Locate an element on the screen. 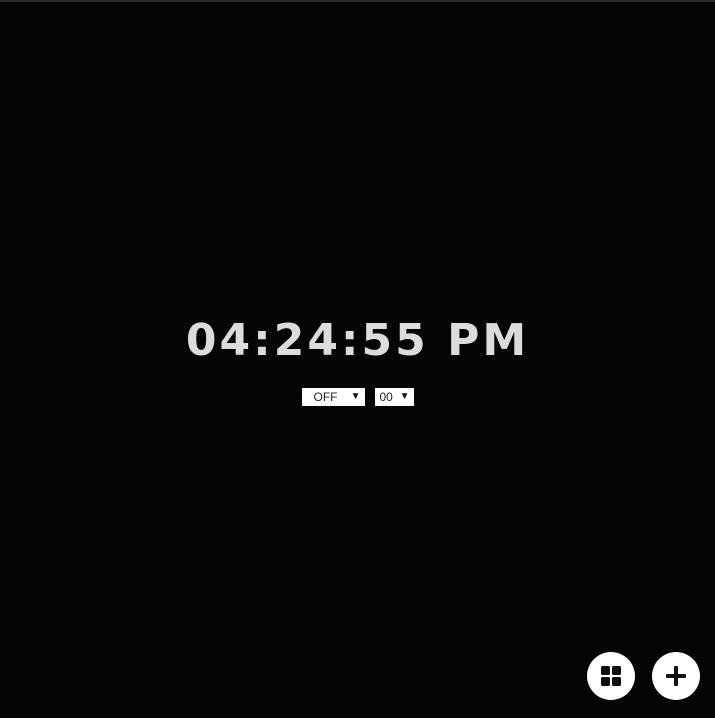 The width and height of the screenshot is (715, 718). plus-icon is located at coordinates (676, 676).